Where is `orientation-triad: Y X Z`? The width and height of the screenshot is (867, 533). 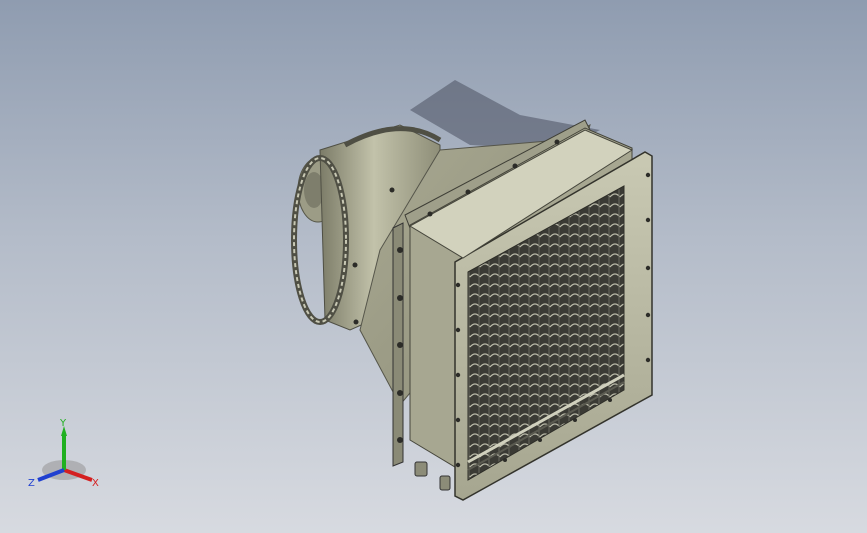 orientation-triad: Y X Z is located at coordinates (63, 453).